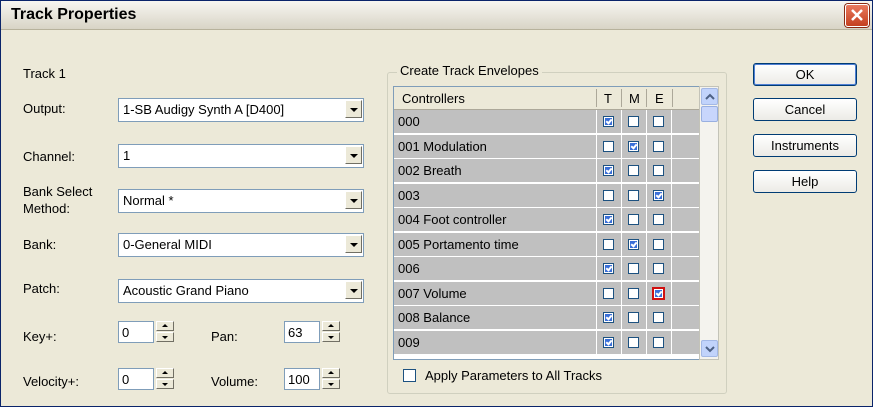 Image resolution: width=873 pixels, height=407 pixels. Describe the element at coordinates (44, 73) in the screenshot. I see `track-label: Track 1` at that location.